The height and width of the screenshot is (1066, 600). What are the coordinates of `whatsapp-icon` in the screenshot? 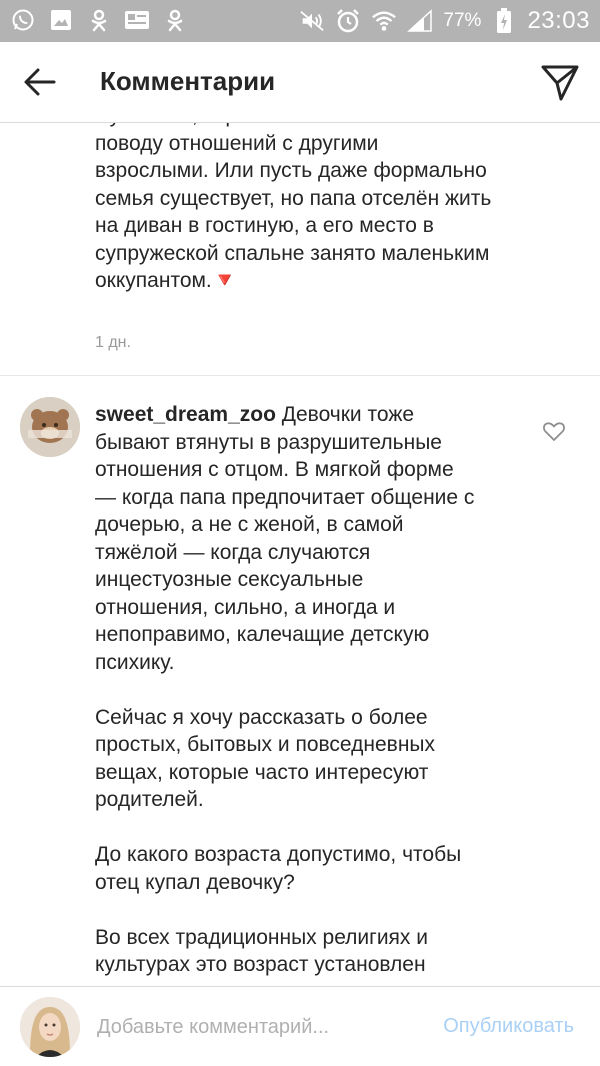 It's located at (23, 20).